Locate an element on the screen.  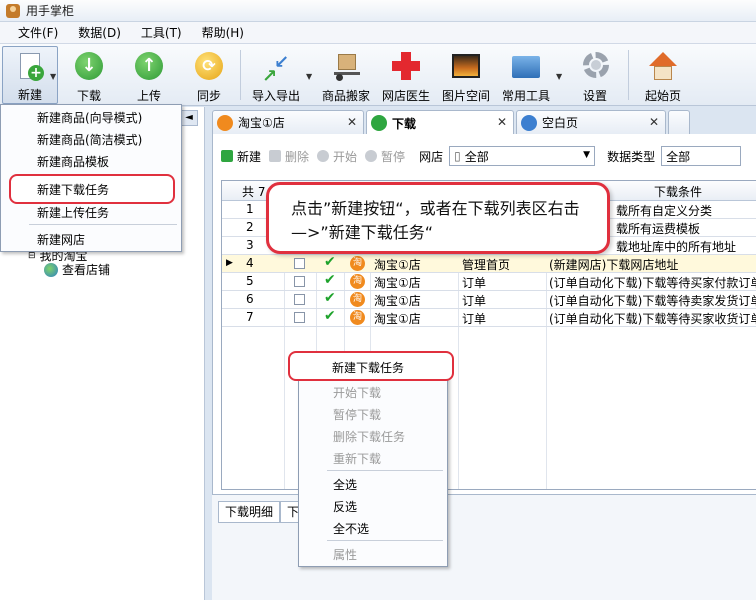
menu-item-new-upload-task: 新建上传任务 is located at coordinates (73, 212).